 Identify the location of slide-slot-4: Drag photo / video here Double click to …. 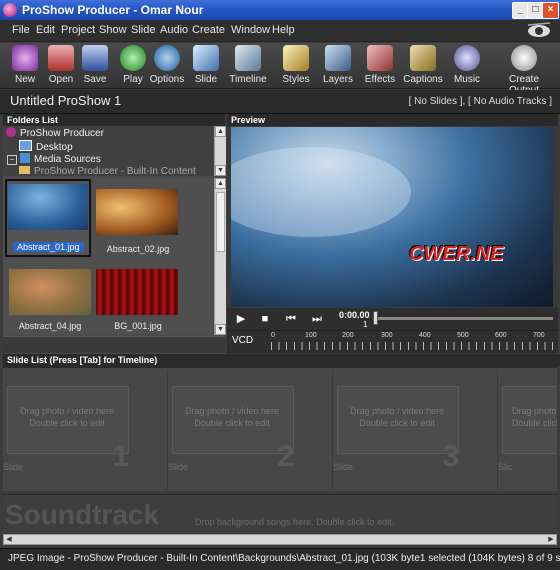
(527, 430).